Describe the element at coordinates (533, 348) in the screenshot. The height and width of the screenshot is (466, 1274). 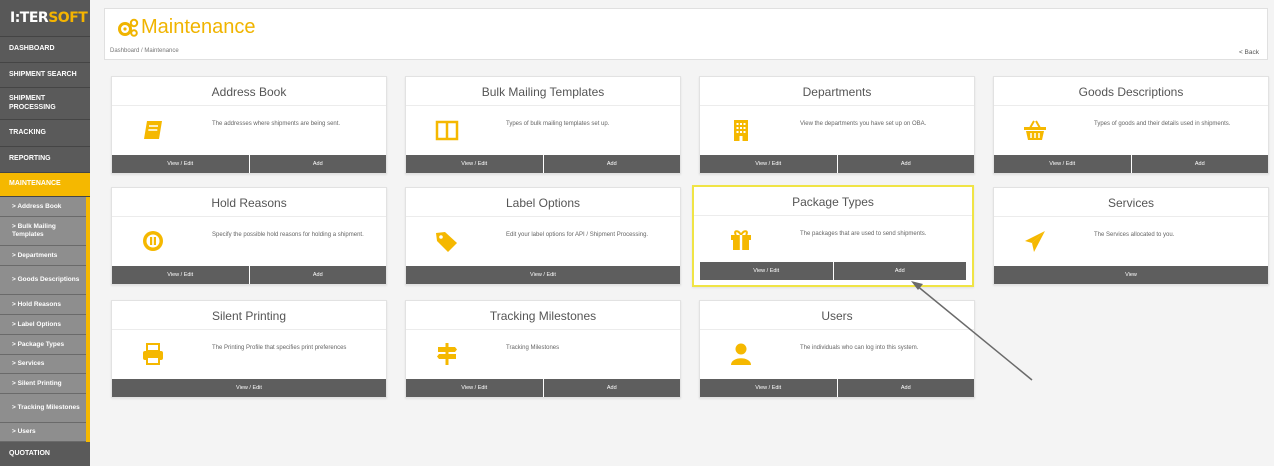
I see `card-description: Tracking Milestones` at that location.